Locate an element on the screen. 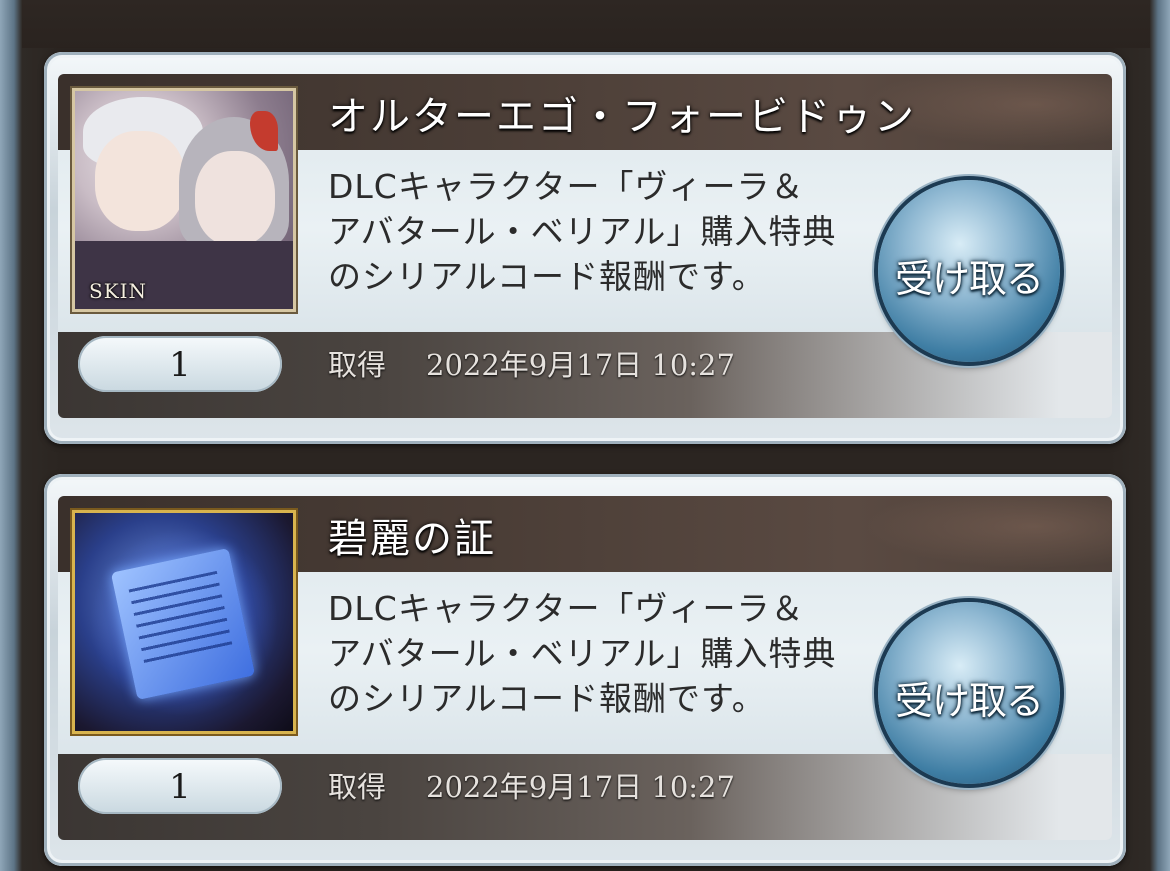 Image resolution: width=1170 pixels, height=871 pixels. skin-badge: SKIN is located at coordinates (118, 291).